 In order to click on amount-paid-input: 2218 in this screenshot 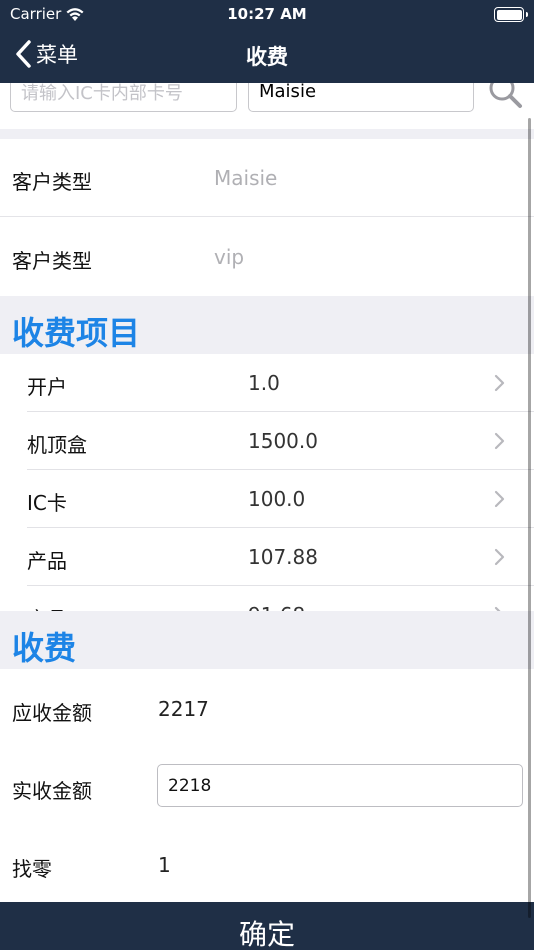, I will do `click(340, 785)`.